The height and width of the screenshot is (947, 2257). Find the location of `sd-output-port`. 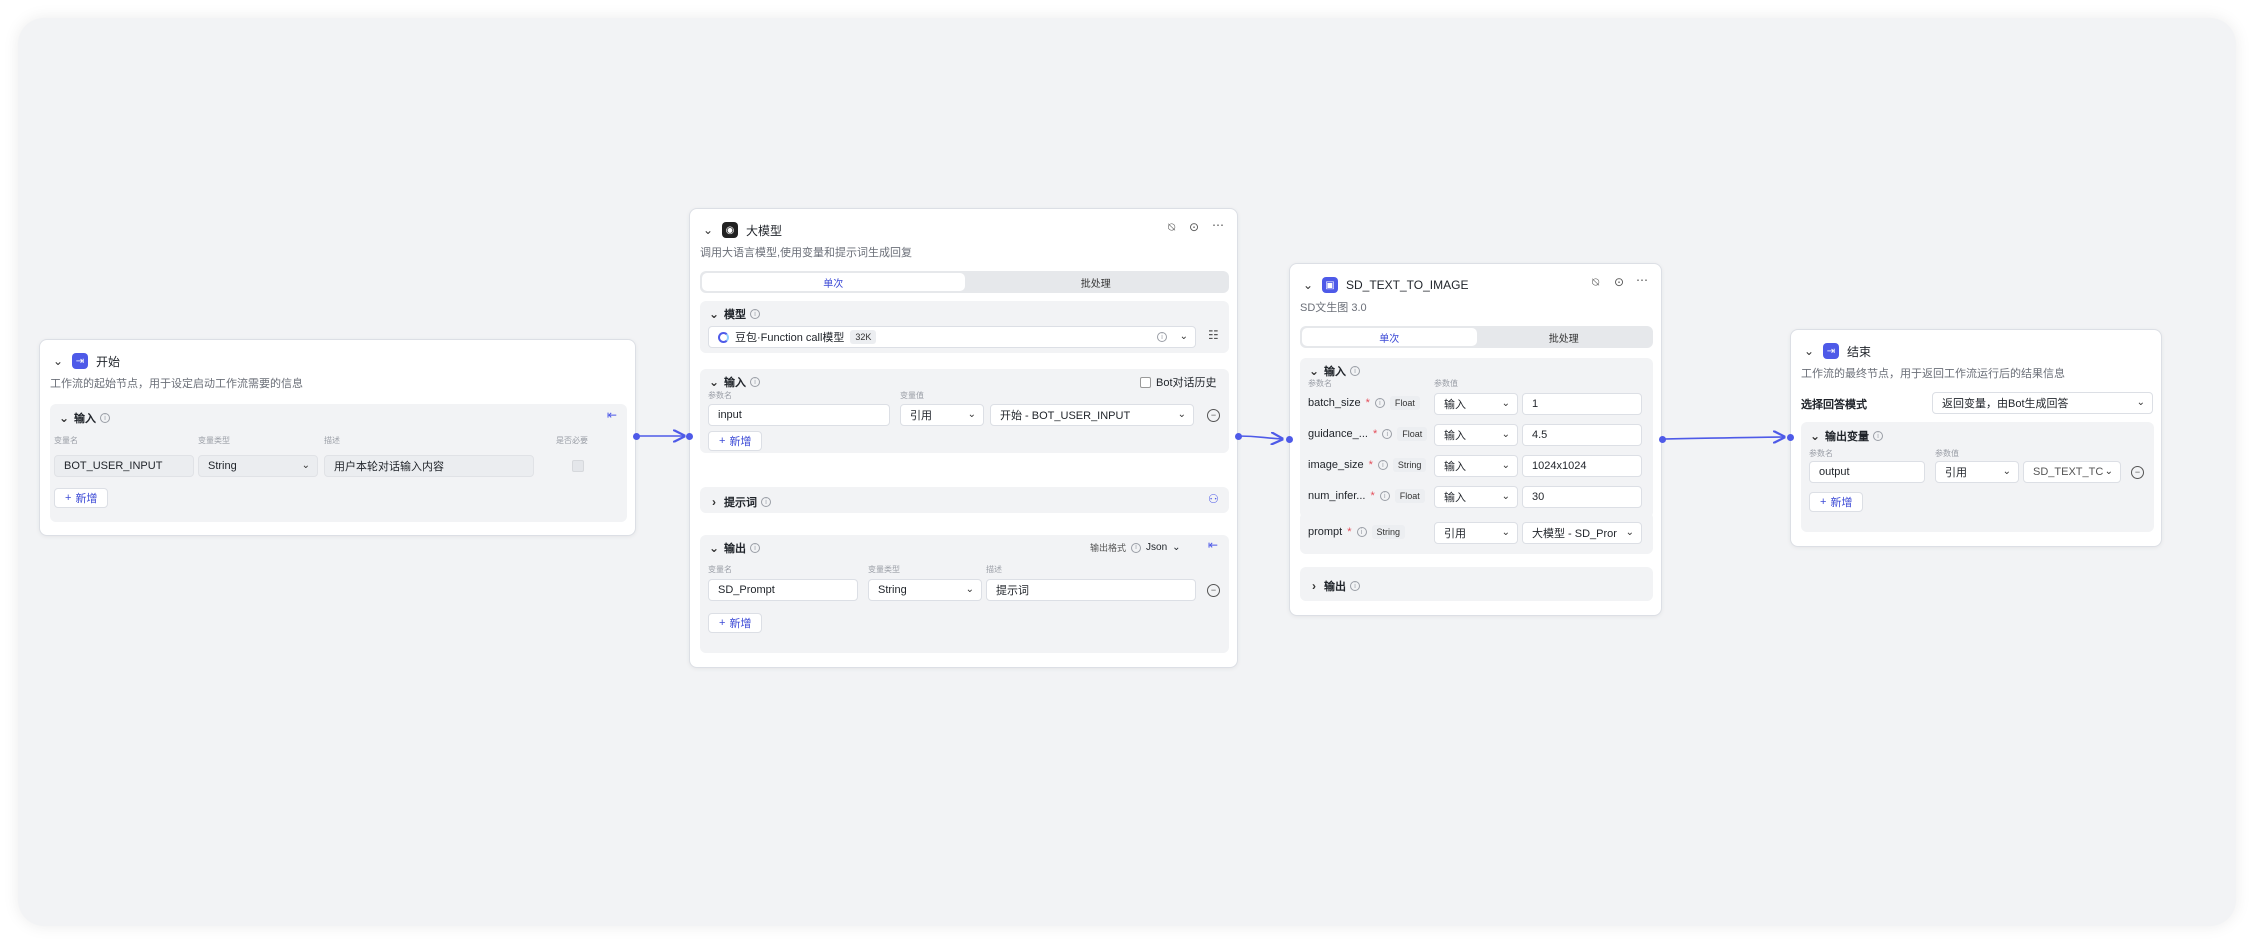

sd-output-port is located at coordinates (1662, 439).